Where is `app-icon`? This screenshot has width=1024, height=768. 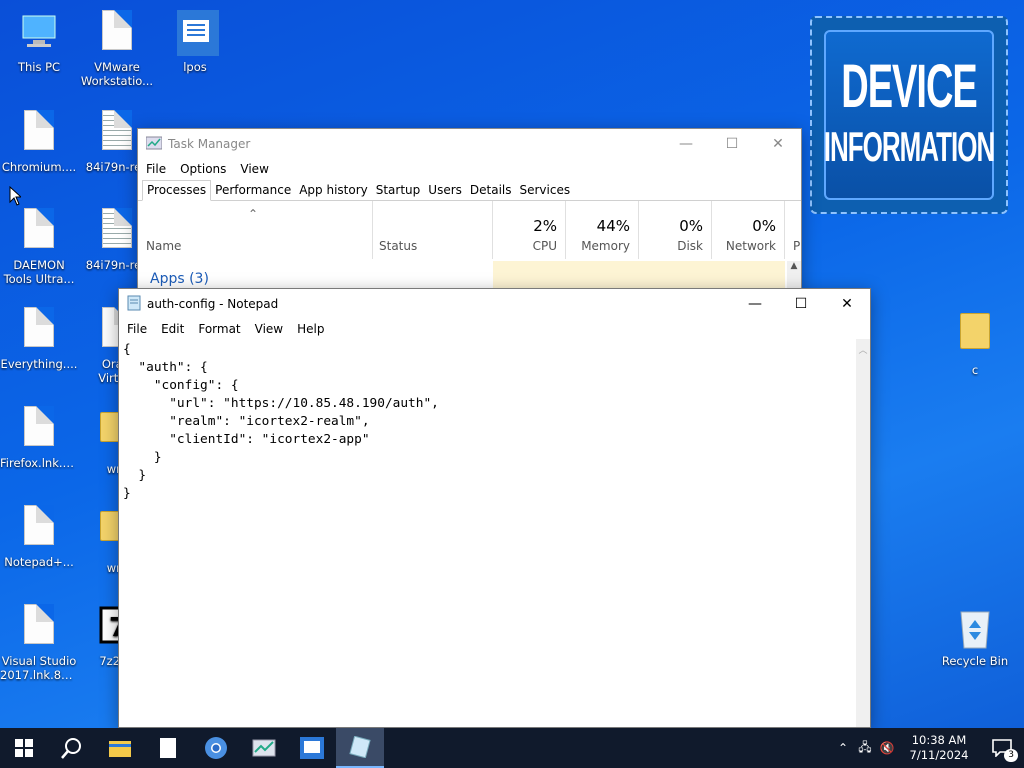 app-icon is located at coordinates (312, 748).